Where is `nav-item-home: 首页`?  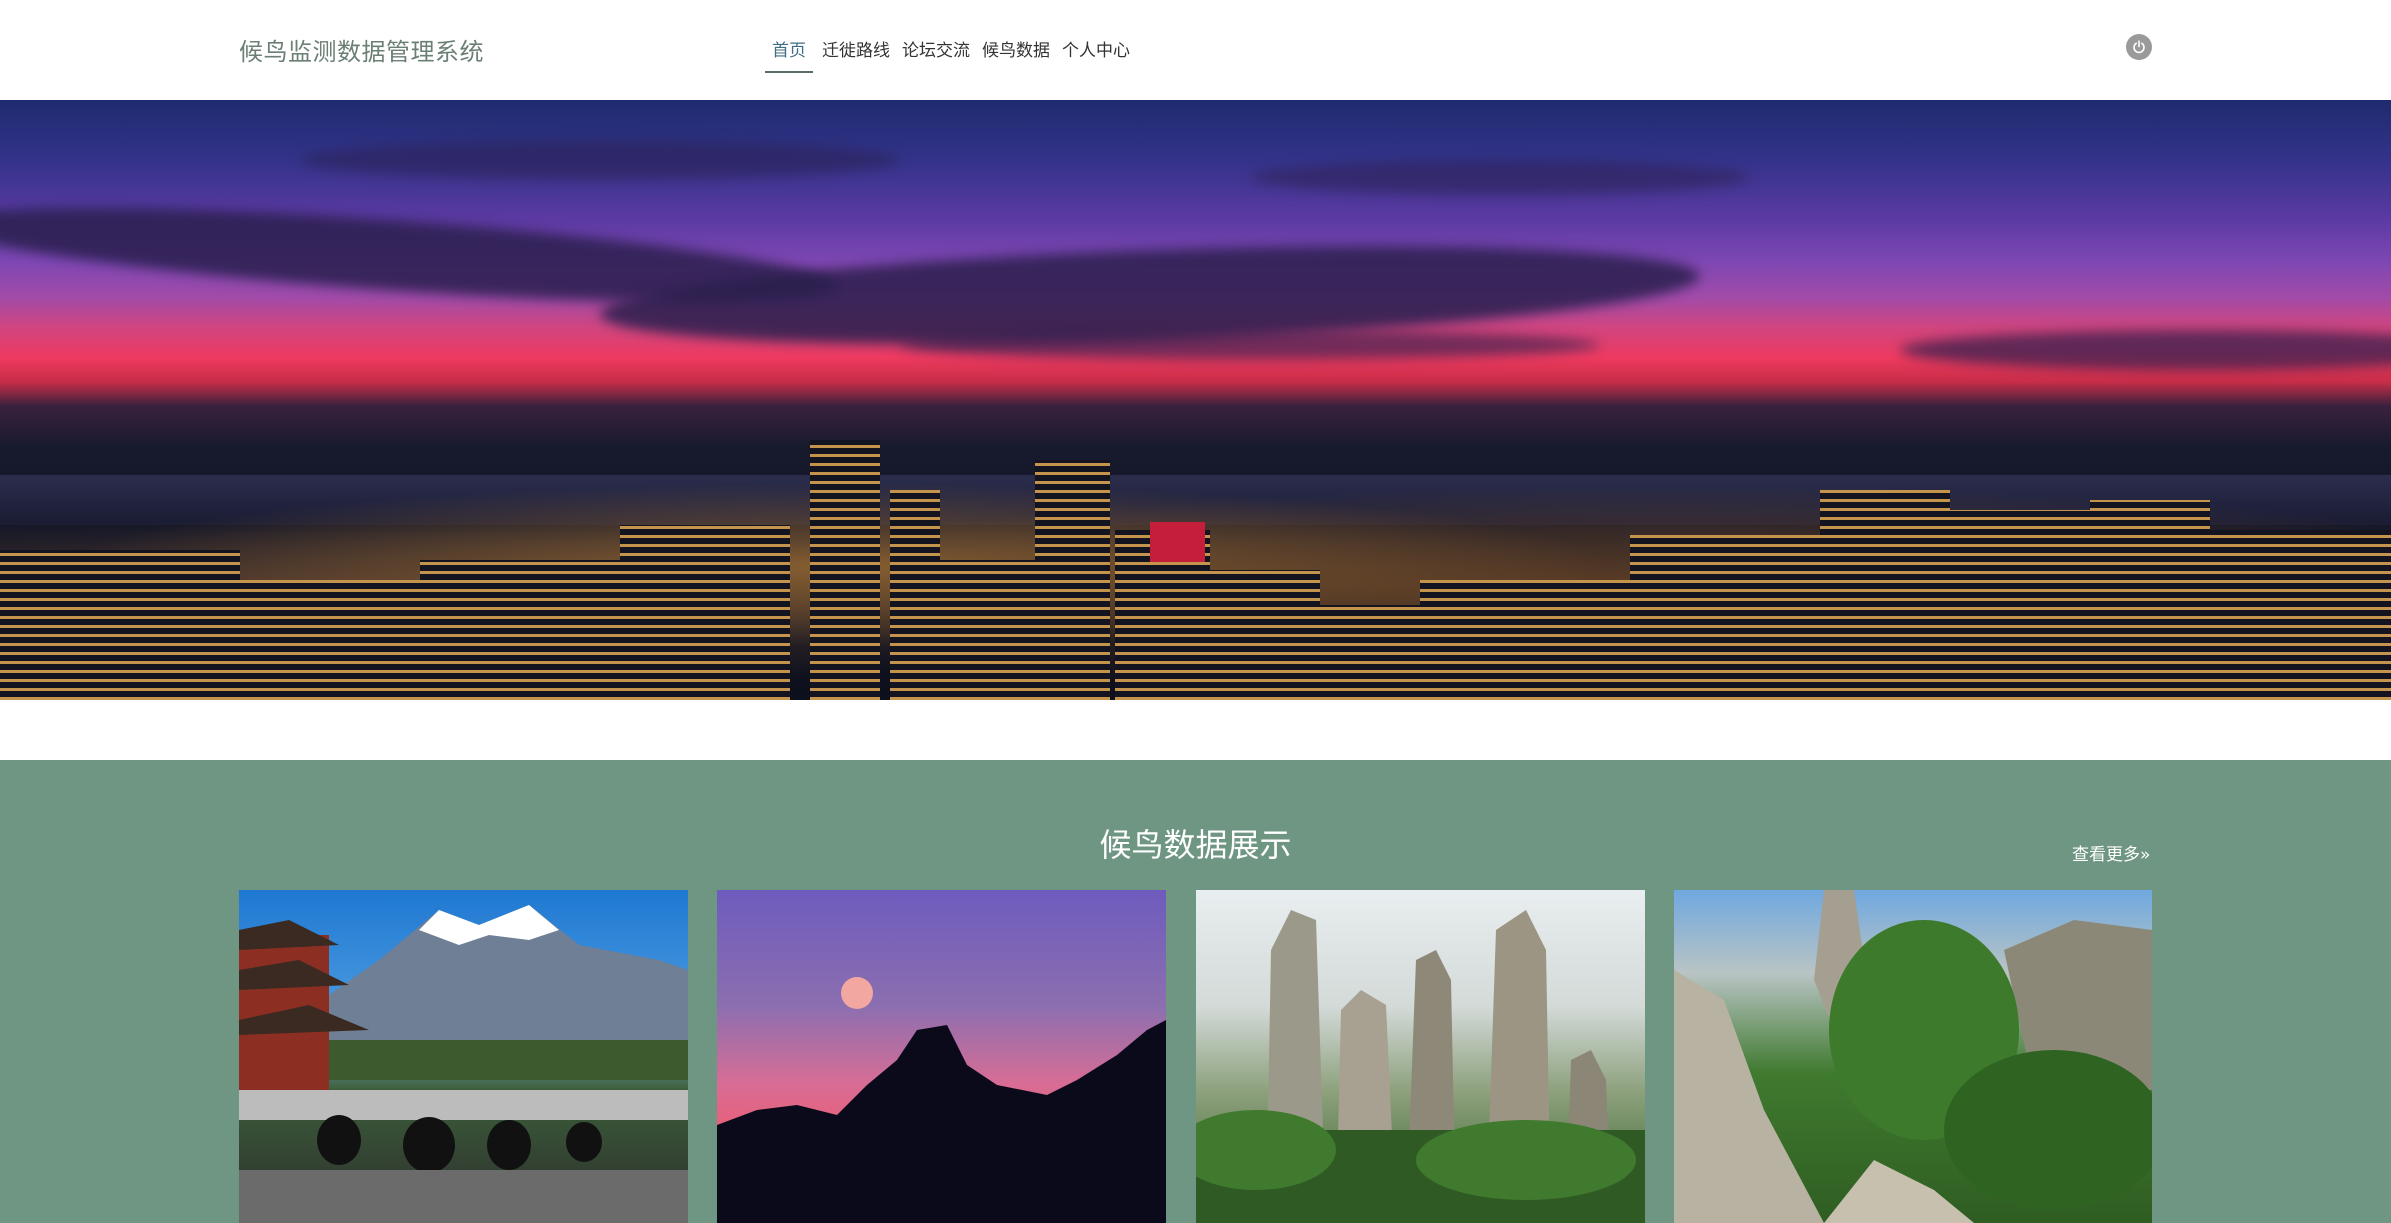
nav-item-home: 首页 is located at coordinates (789, 48).